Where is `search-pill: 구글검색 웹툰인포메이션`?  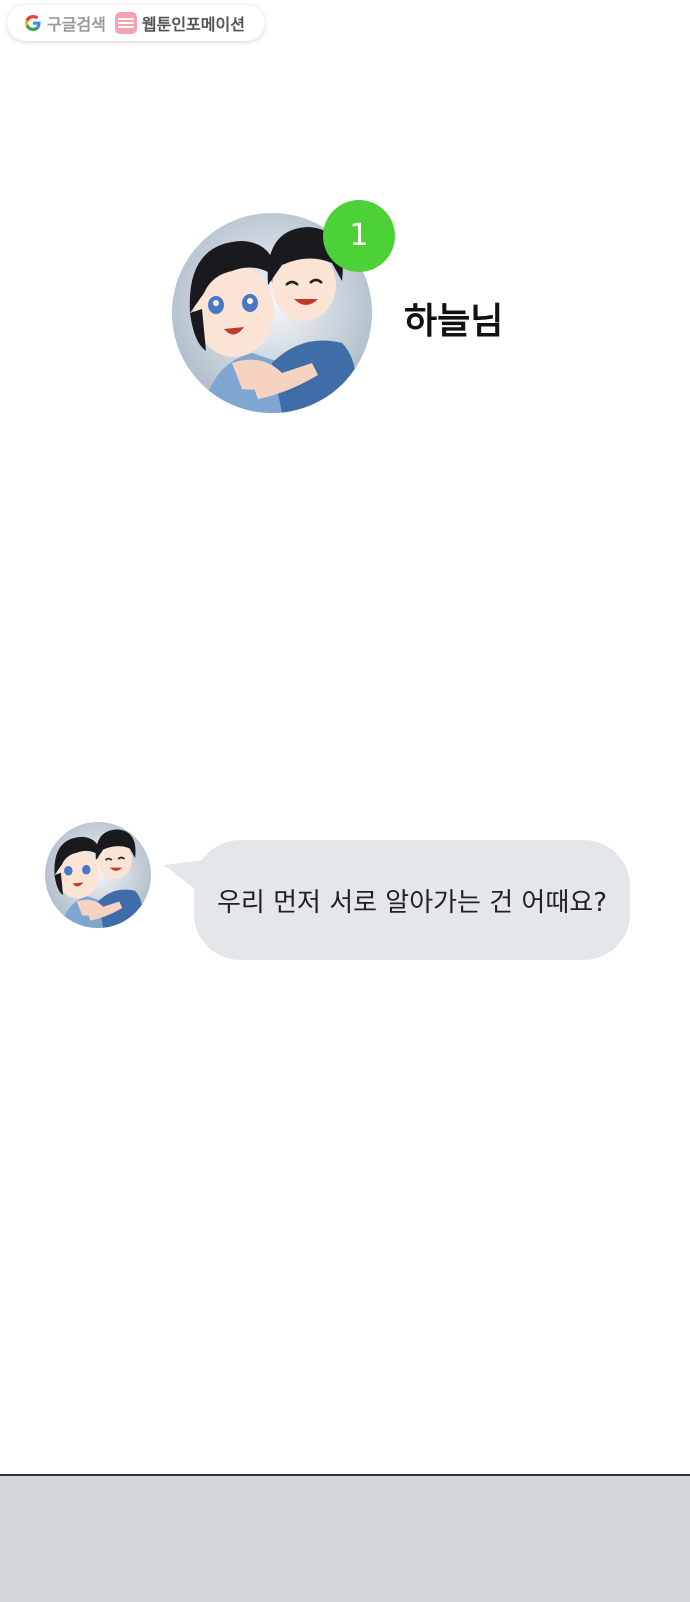 search-pill: 구글검색 웹툰인포메이션 is located at coordinates (136, 23).